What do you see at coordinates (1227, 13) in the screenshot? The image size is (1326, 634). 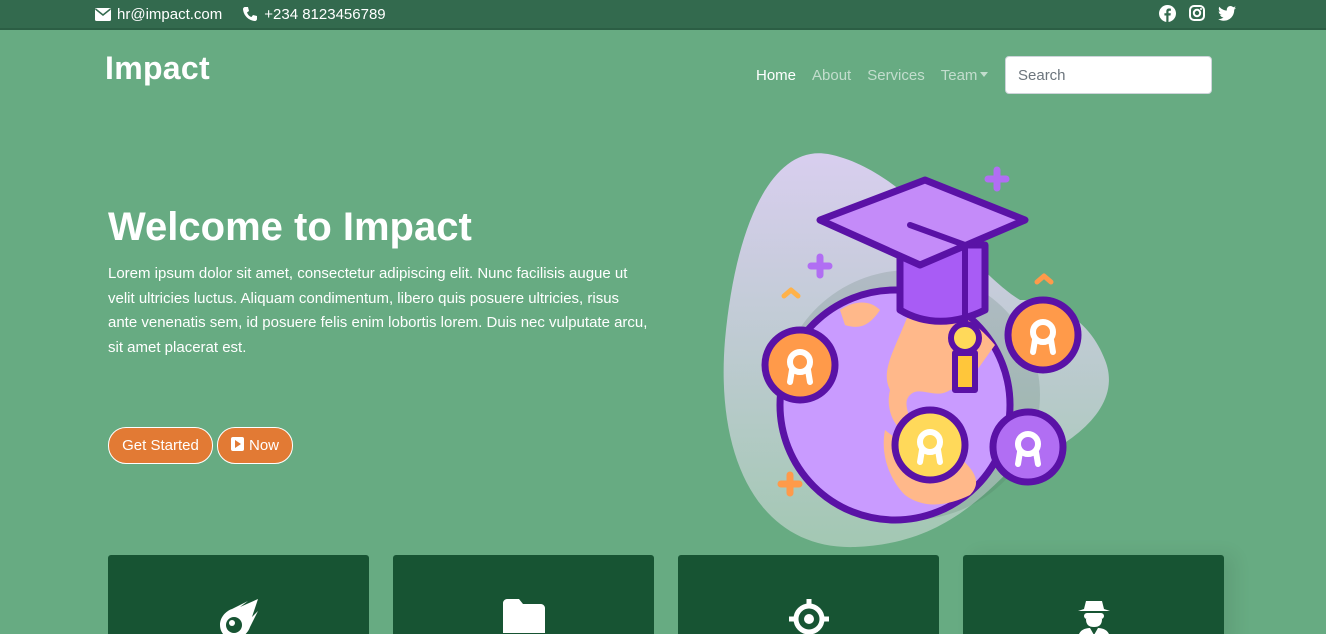 I see `twitter-icon` at bounding box center [1227, 13].